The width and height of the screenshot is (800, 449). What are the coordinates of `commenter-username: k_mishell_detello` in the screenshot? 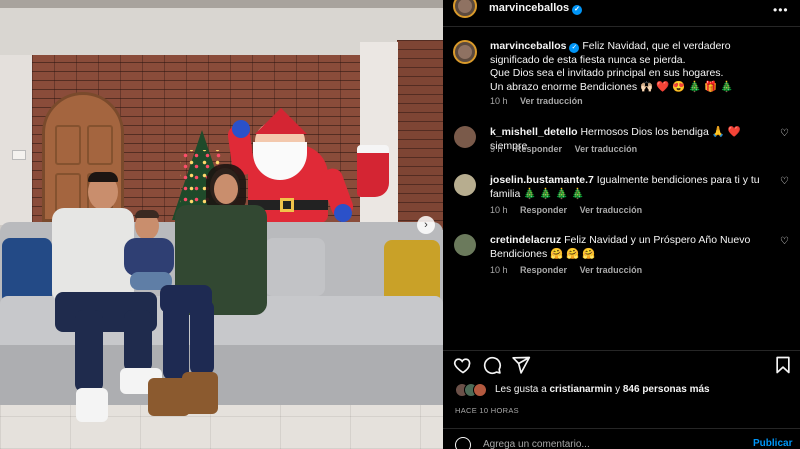 It's located at (534, 132).